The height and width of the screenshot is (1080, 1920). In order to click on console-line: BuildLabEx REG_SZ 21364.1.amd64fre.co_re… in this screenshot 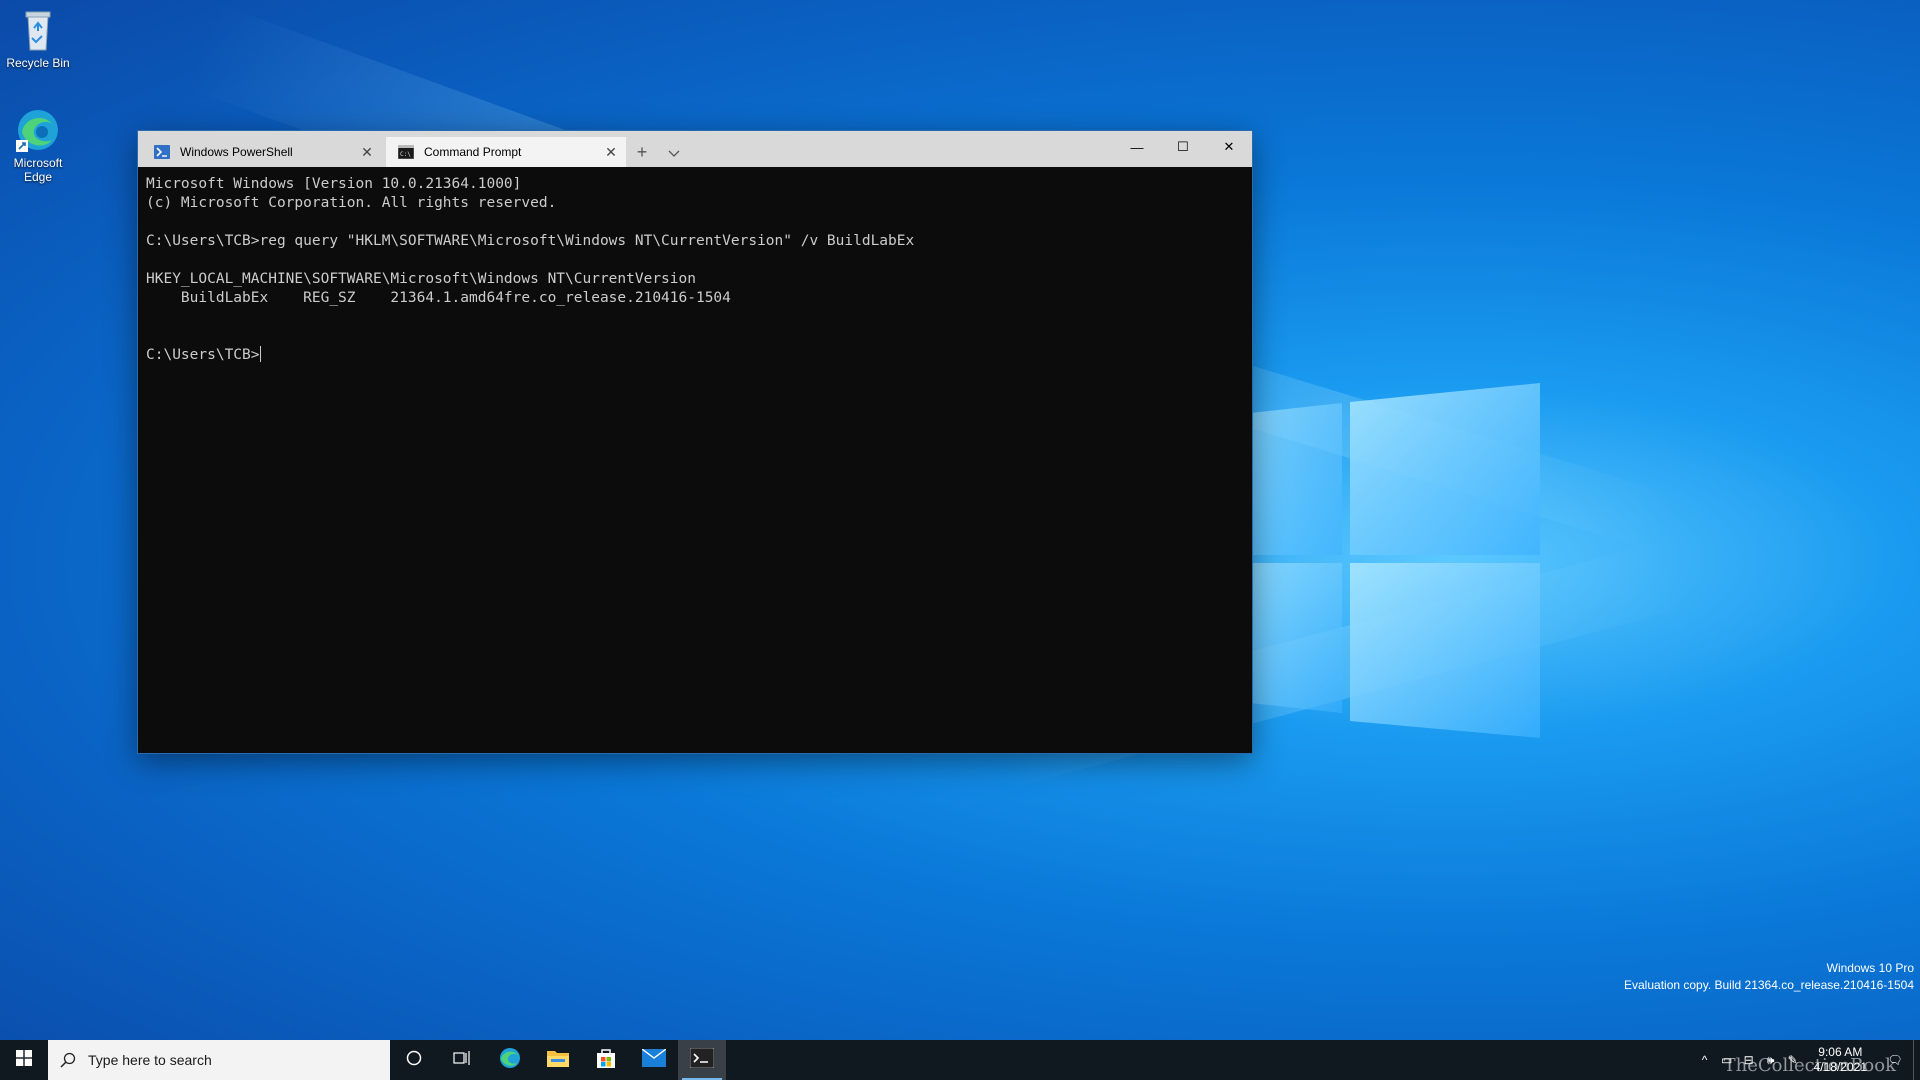, I will do `click(438, 298)`.